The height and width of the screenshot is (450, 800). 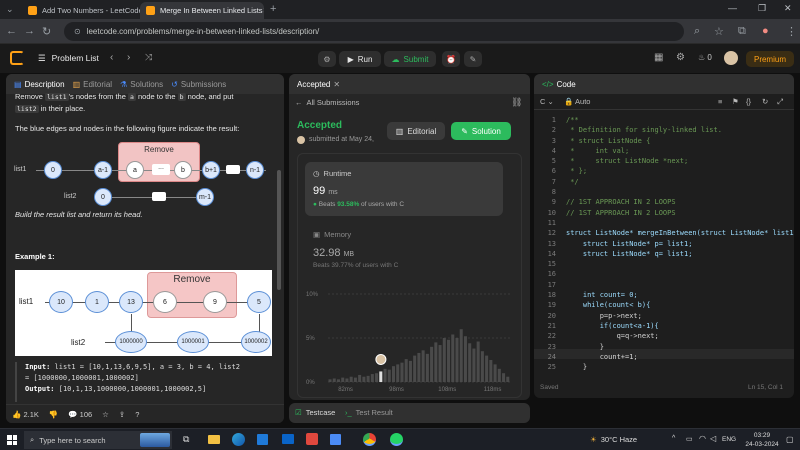 I want to click on tab-code: </> Code, so click(x=559, y=84).